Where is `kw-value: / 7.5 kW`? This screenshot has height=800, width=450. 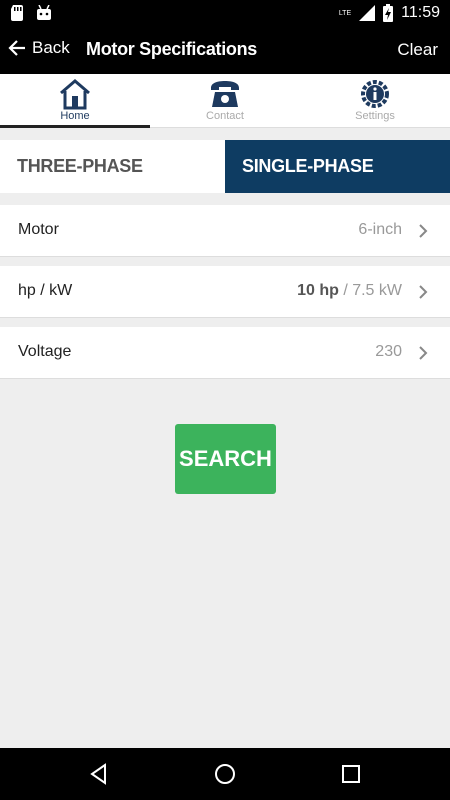
kw-value: / 7.5 kW is located at coordinates (370, 290).